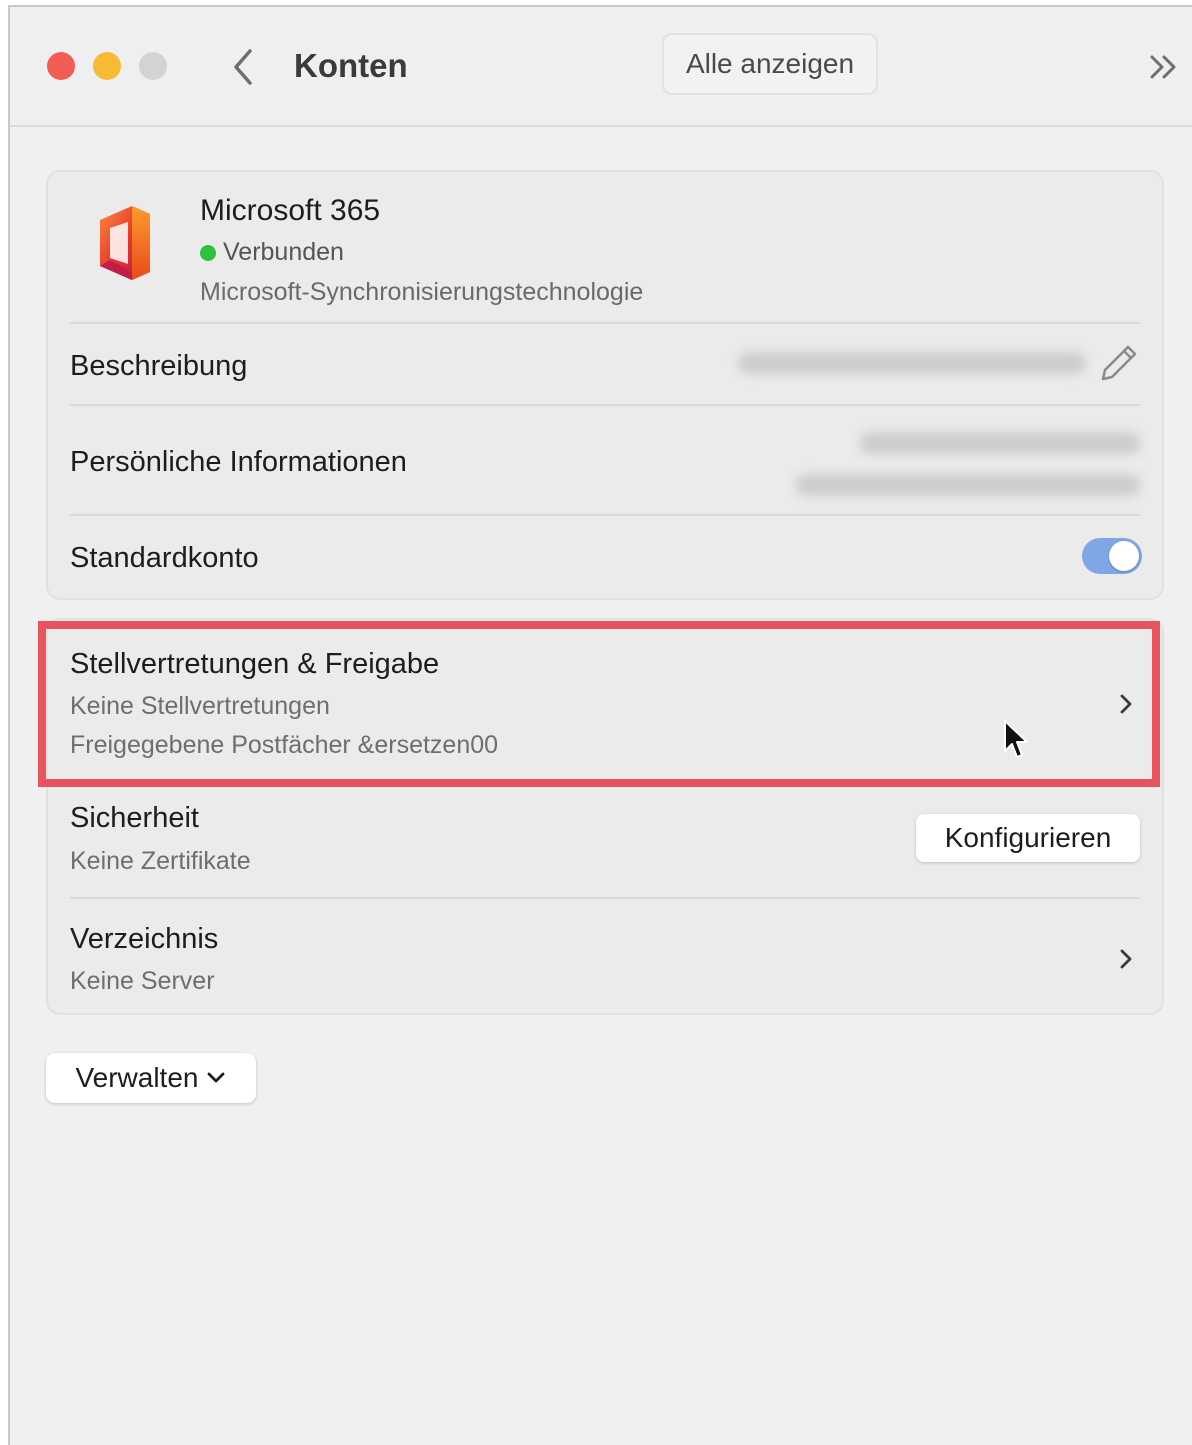  I want to click on description-label: Beschreibung, so click(159, 366).